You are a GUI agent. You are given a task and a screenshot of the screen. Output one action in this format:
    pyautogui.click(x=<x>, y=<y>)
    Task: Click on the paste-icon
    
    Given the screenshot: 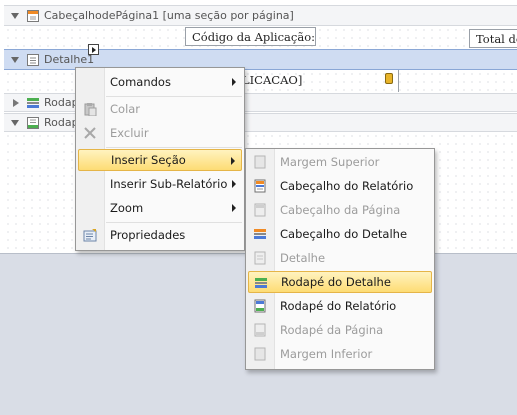 What is the action you would take?
    pyautogui.click(x=90, y=109)
    